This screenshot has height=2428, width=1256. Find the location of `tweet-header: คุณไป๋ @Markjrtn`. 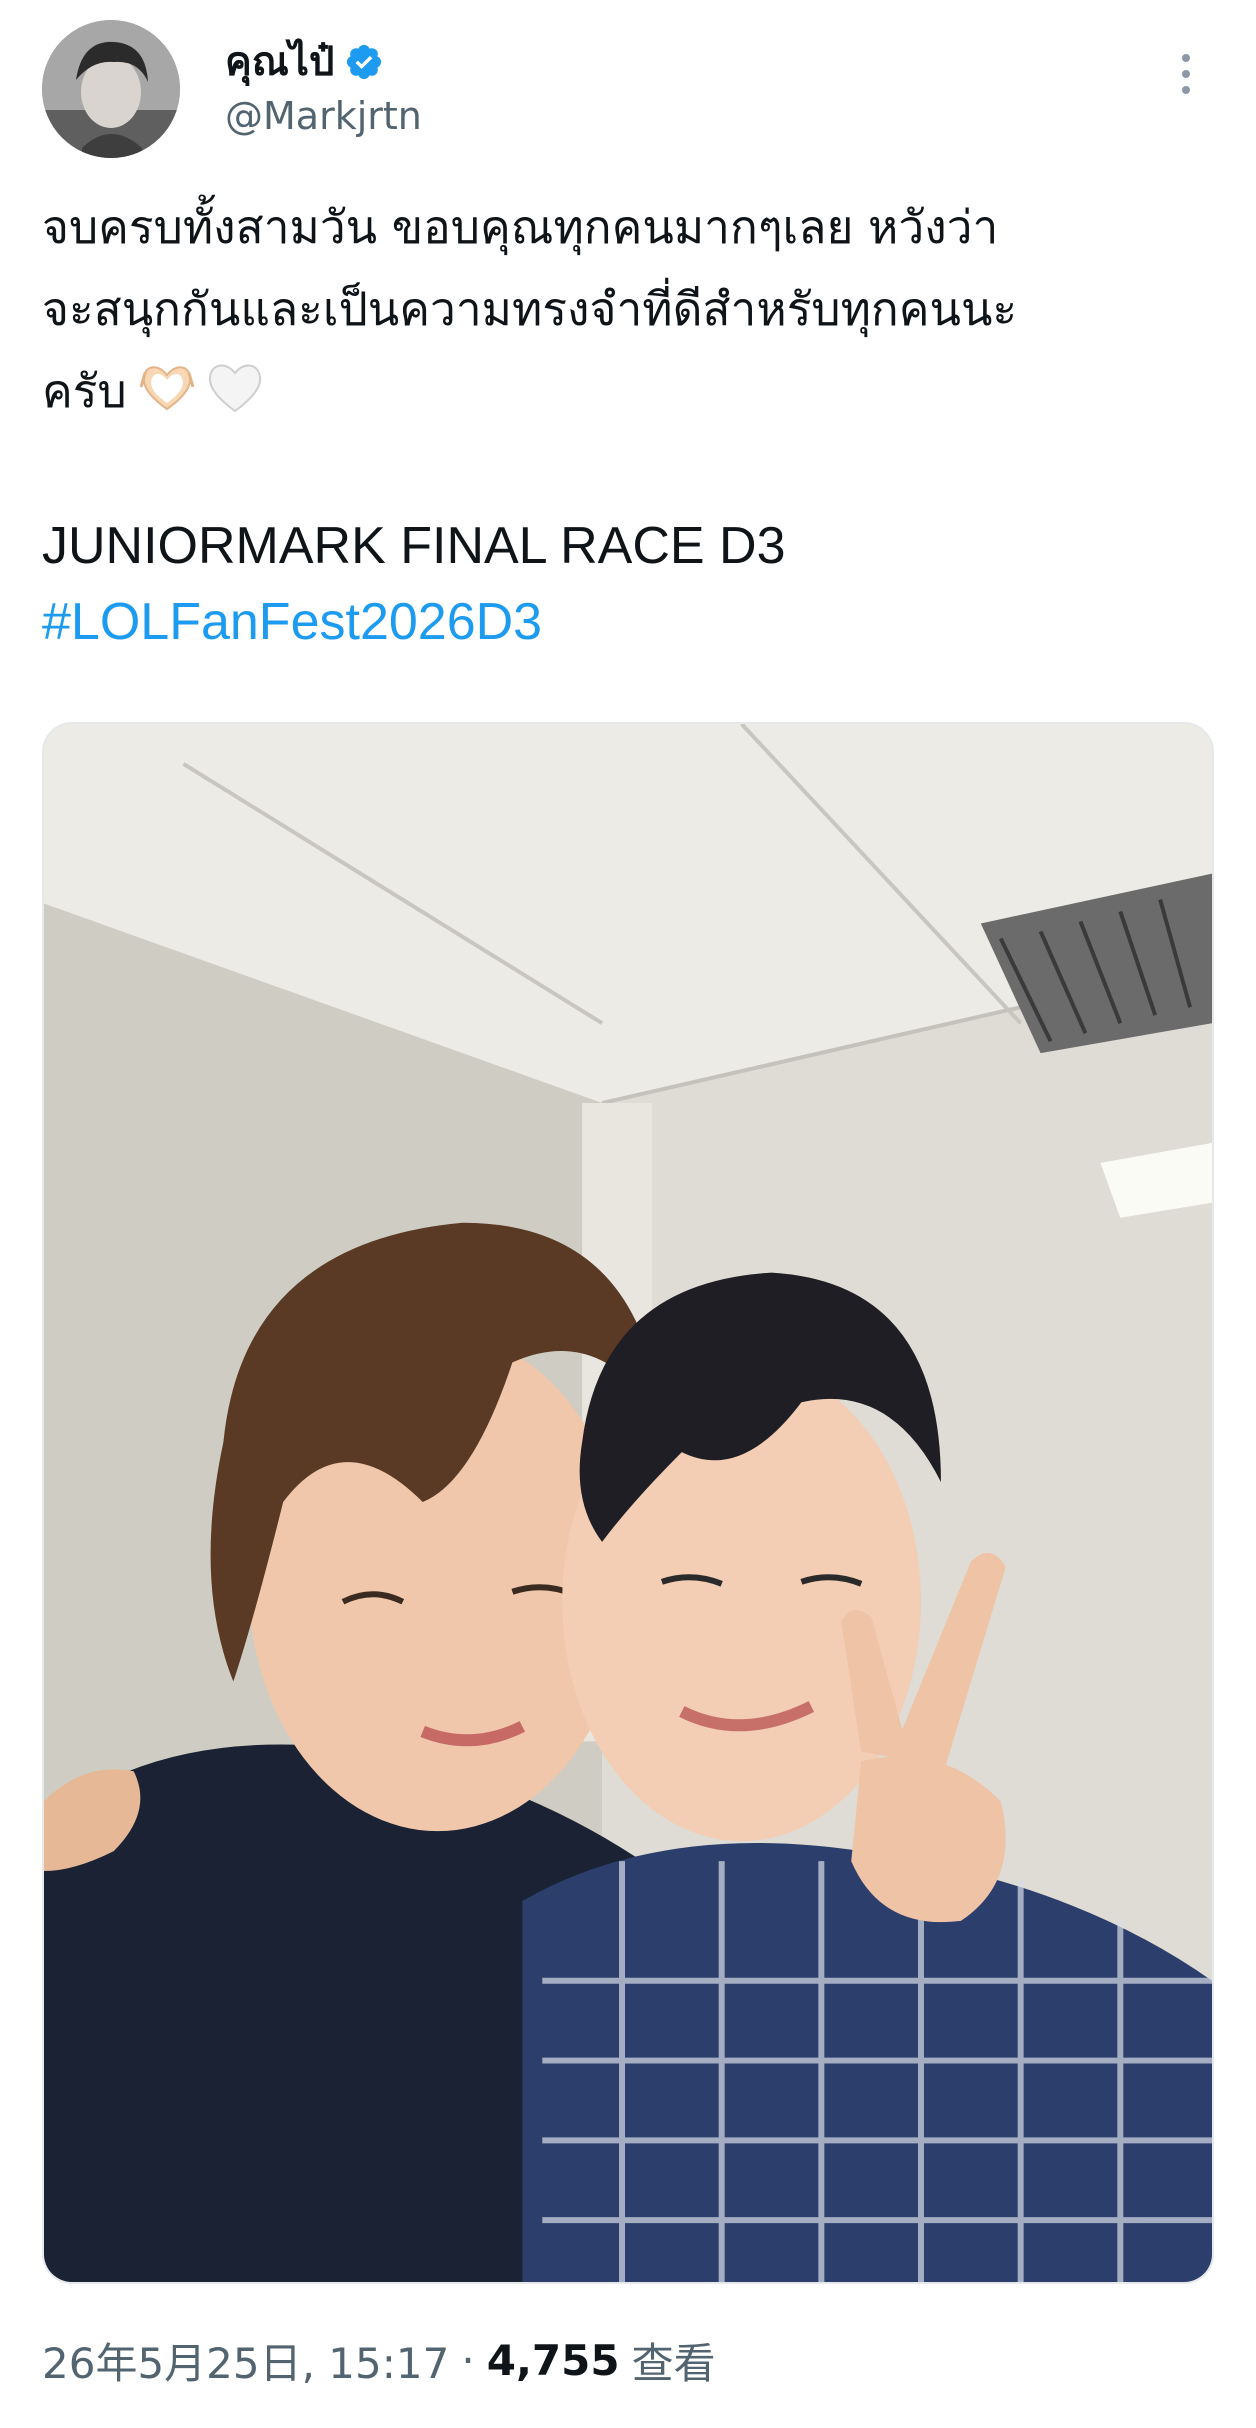

tweet-header: คุณไป๋ @Markjrtn is located at coordinates (628, 85).